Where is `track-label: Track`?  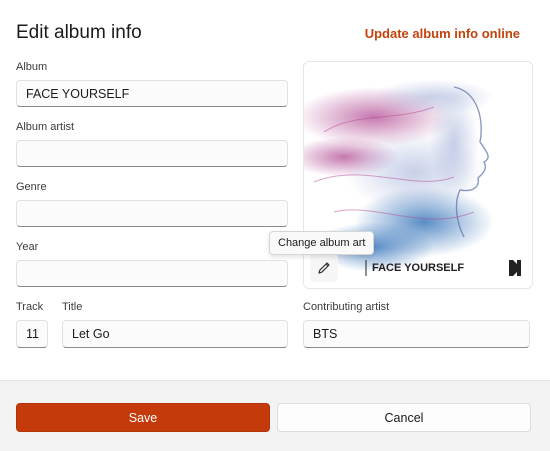 track-label: Track is located at coordinates (30, 307).